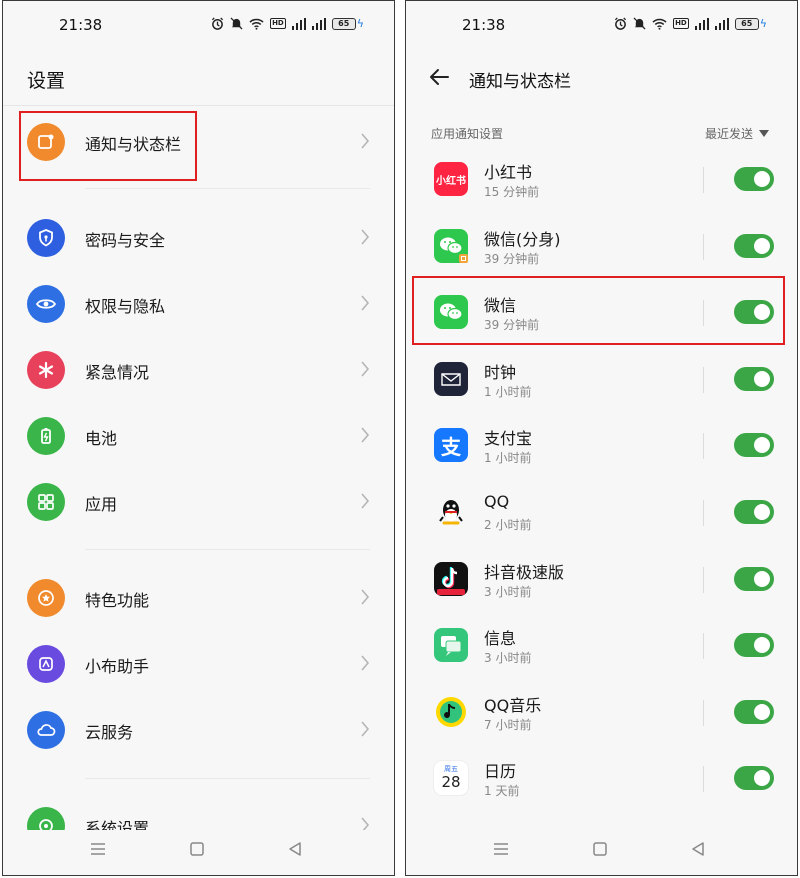 This screenshot has width=800, height=878. What do you see at coordinates (601, 182) in the screenshot?
I see `app-row-xiaohongshu: 小红书 小红书 15 分钟前` at bounding box center [601, 182].